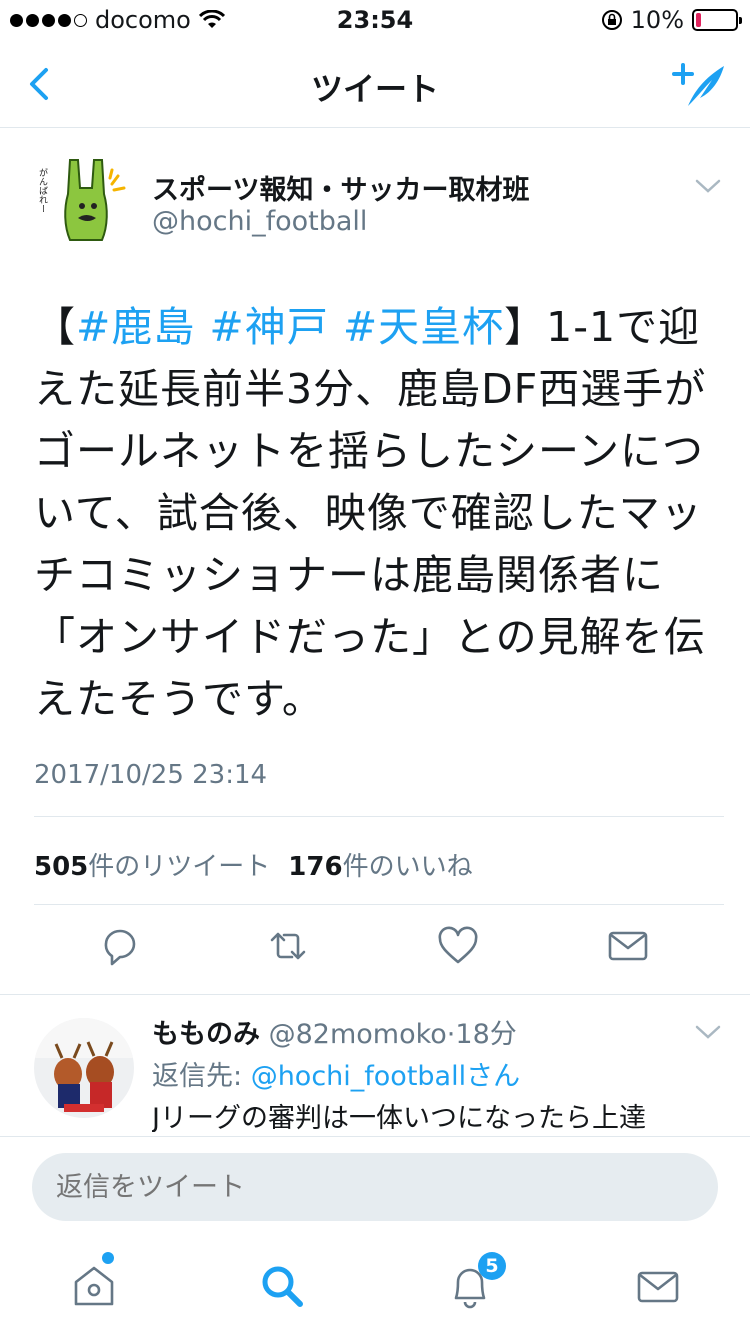 Image resolution: width=750 pixels, height=1334 pixels. I want to click on battery-info: 10%, so click(671, 20).